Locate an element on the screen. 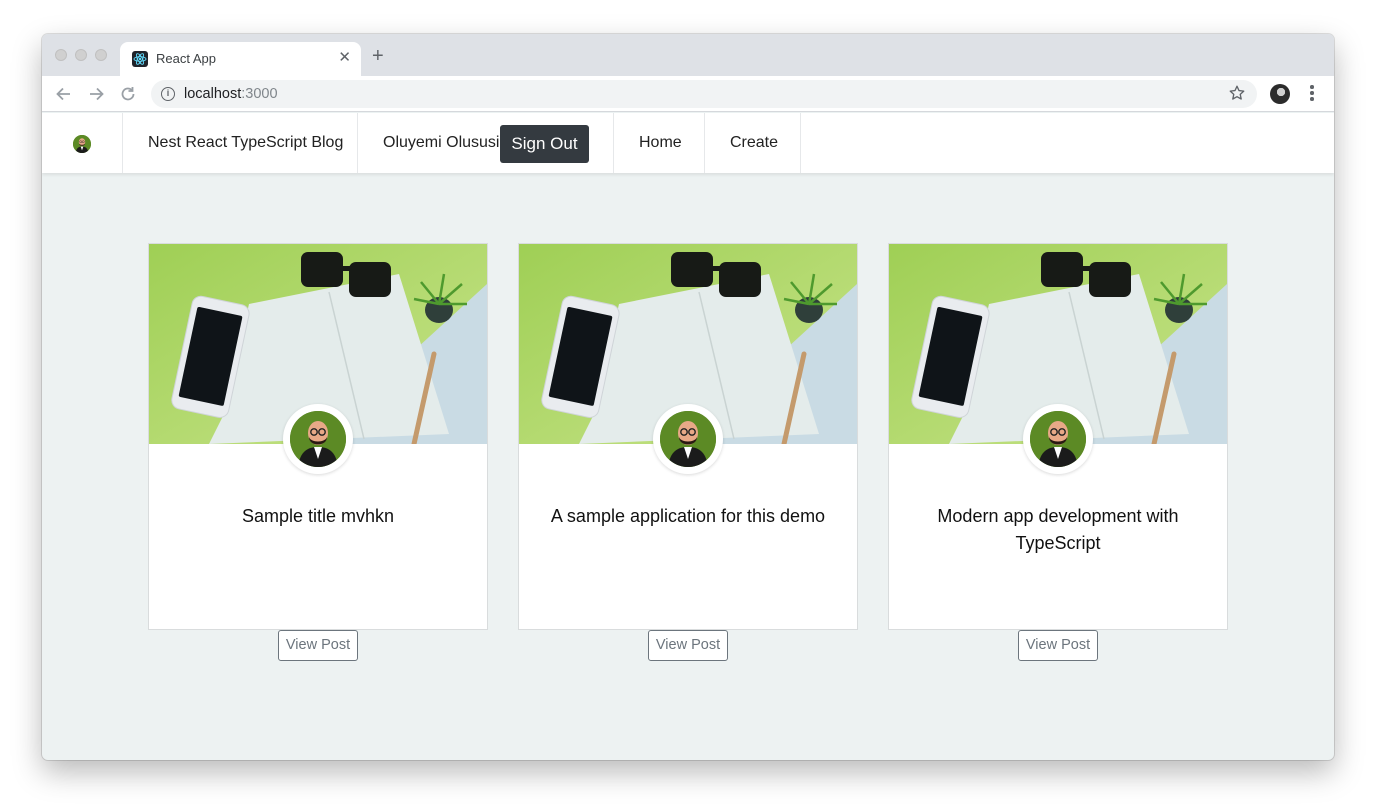 Image resolution: width=1376 pixels, height=811 pixels. post-title: Modern app development with TypeScript is located at coordinates (1058, 529).